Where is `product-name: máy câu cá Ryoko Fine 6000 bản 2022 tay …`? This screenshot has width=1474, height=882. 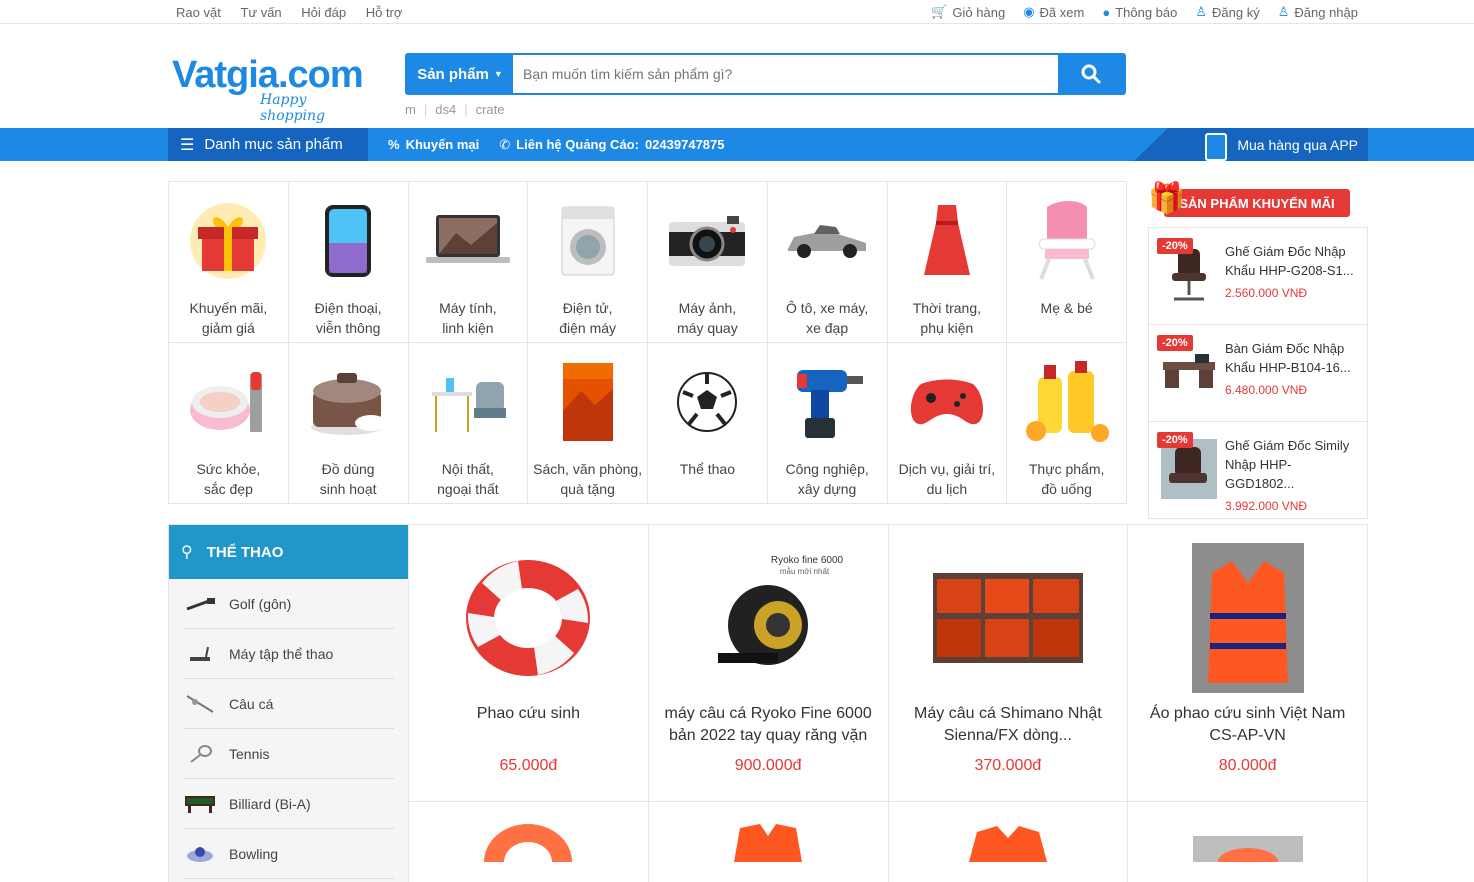 product-name: máy câu cá Ryoko Fine 6000 bản 2022 tay … is located at coordinates (768, 724).